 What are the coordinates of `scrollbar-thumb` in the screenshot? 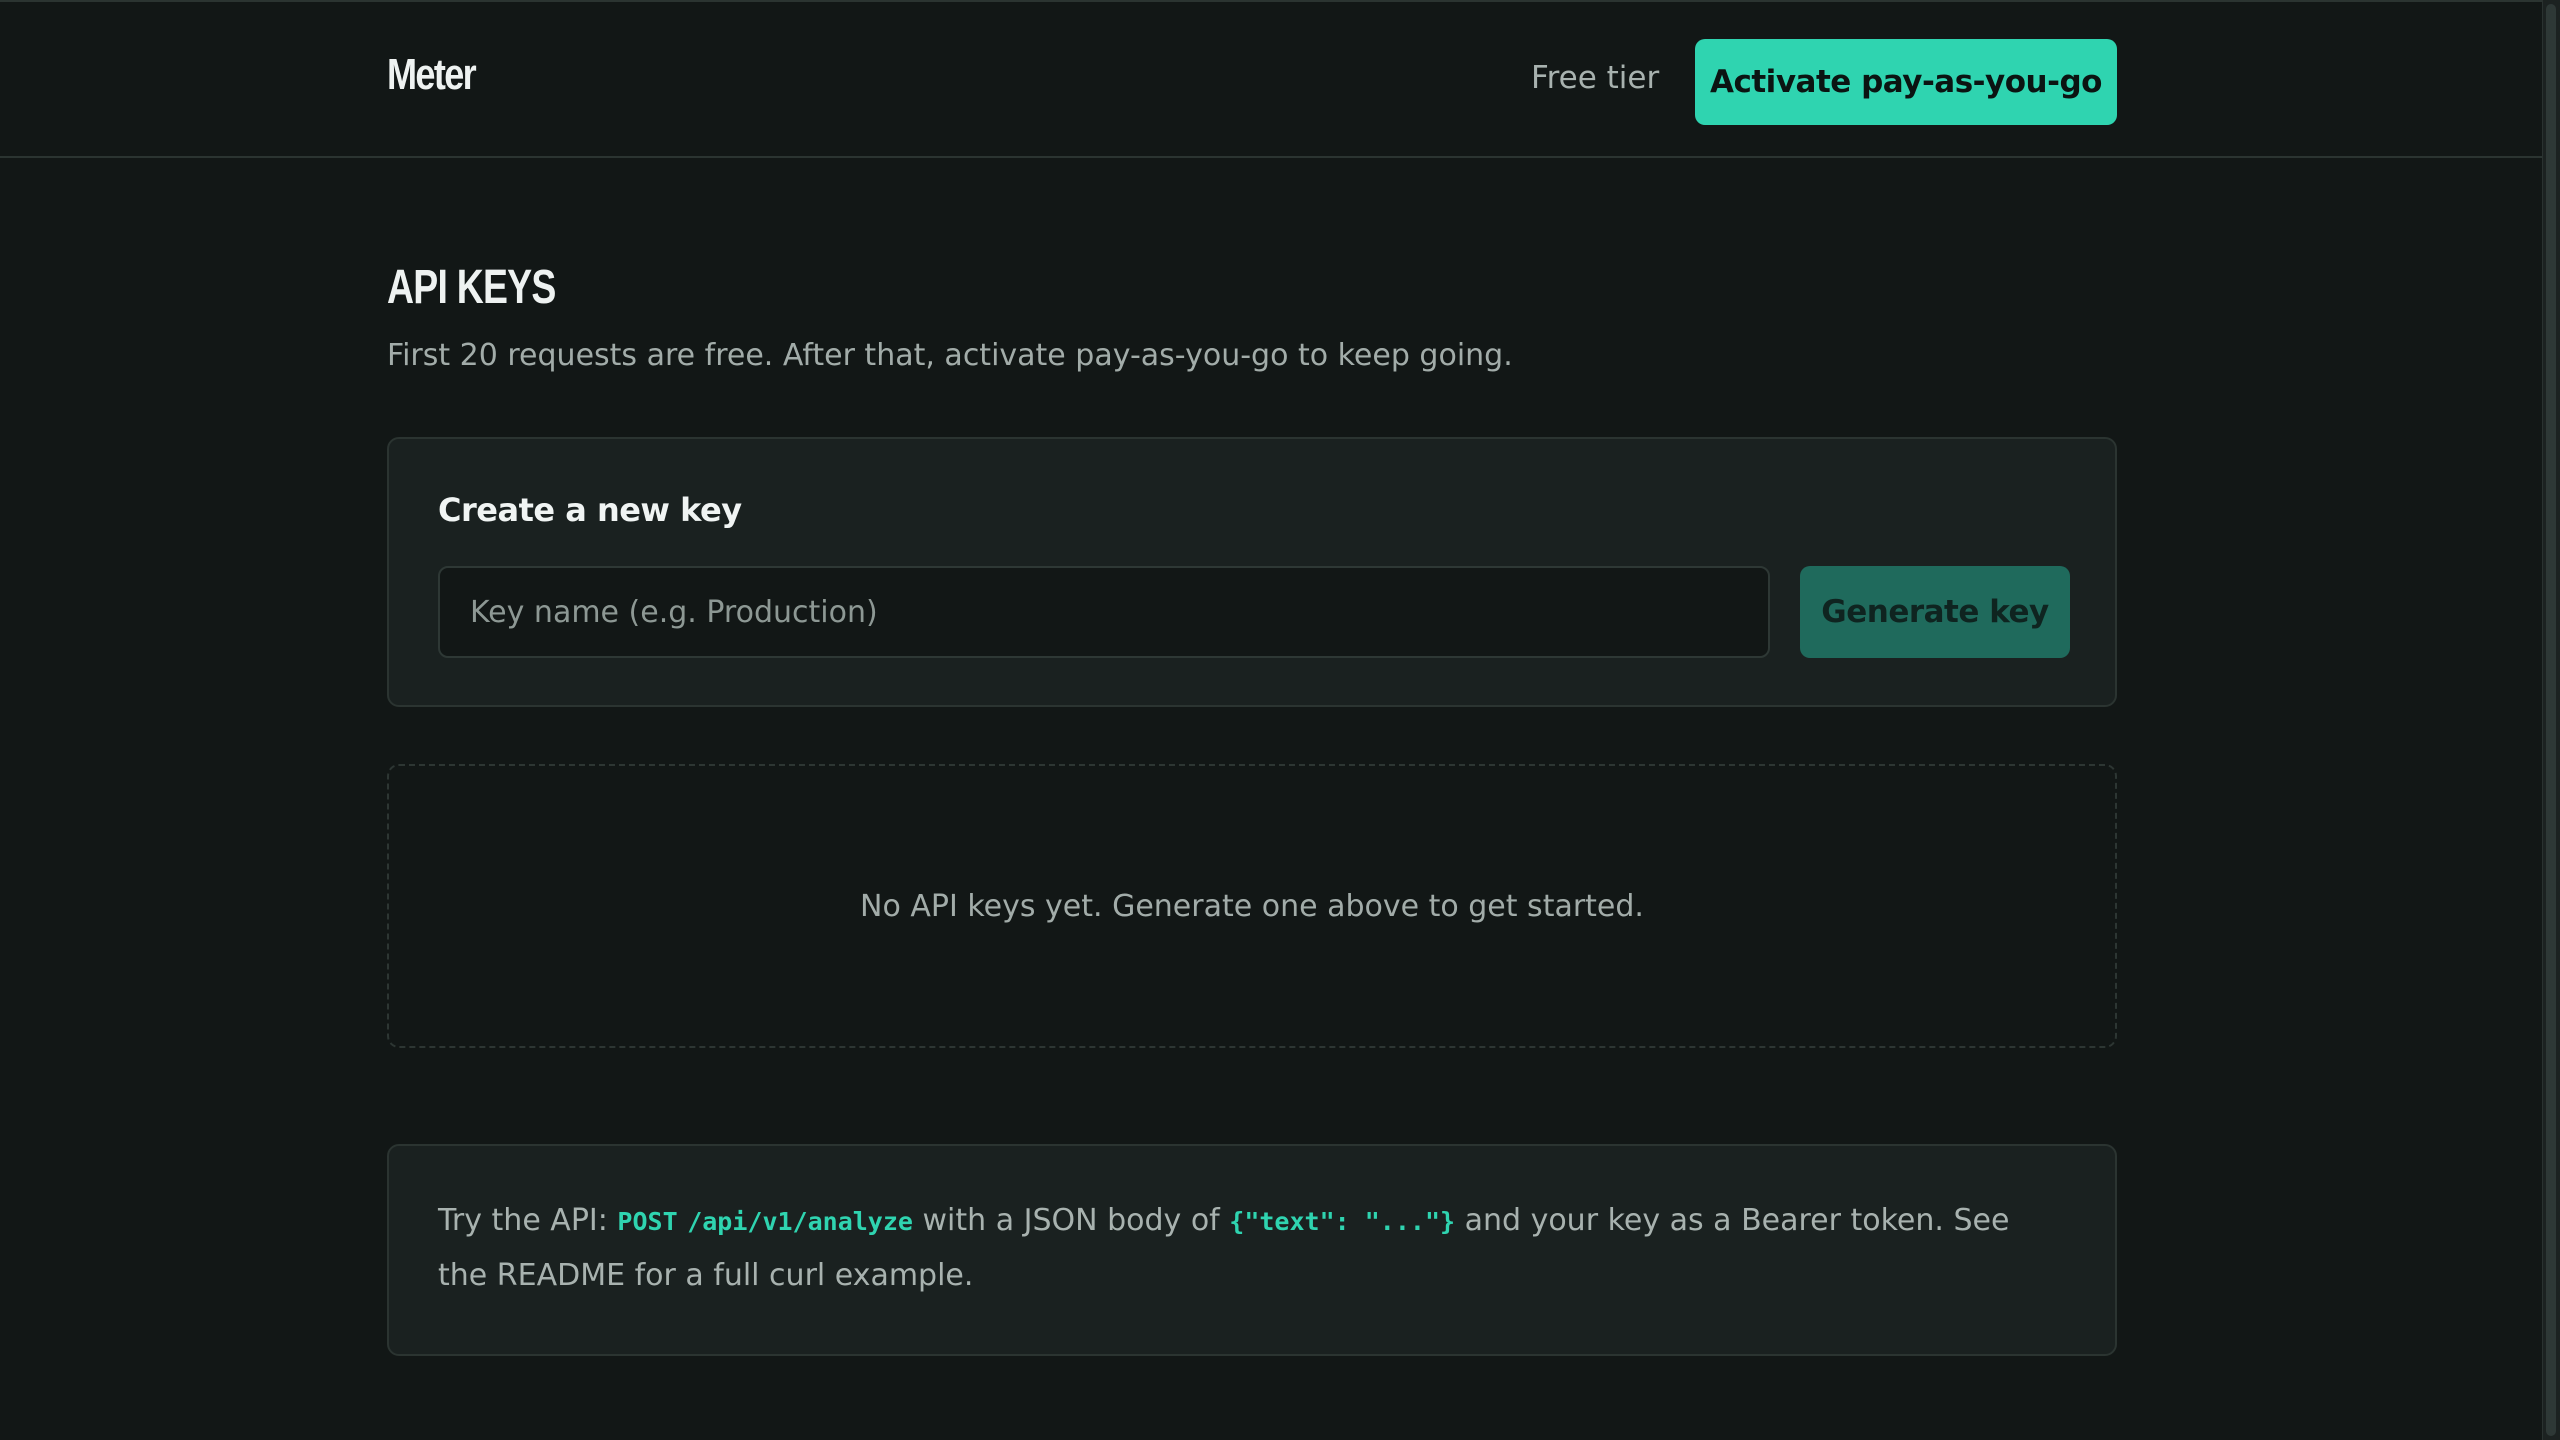 It's located at (2551, 720).